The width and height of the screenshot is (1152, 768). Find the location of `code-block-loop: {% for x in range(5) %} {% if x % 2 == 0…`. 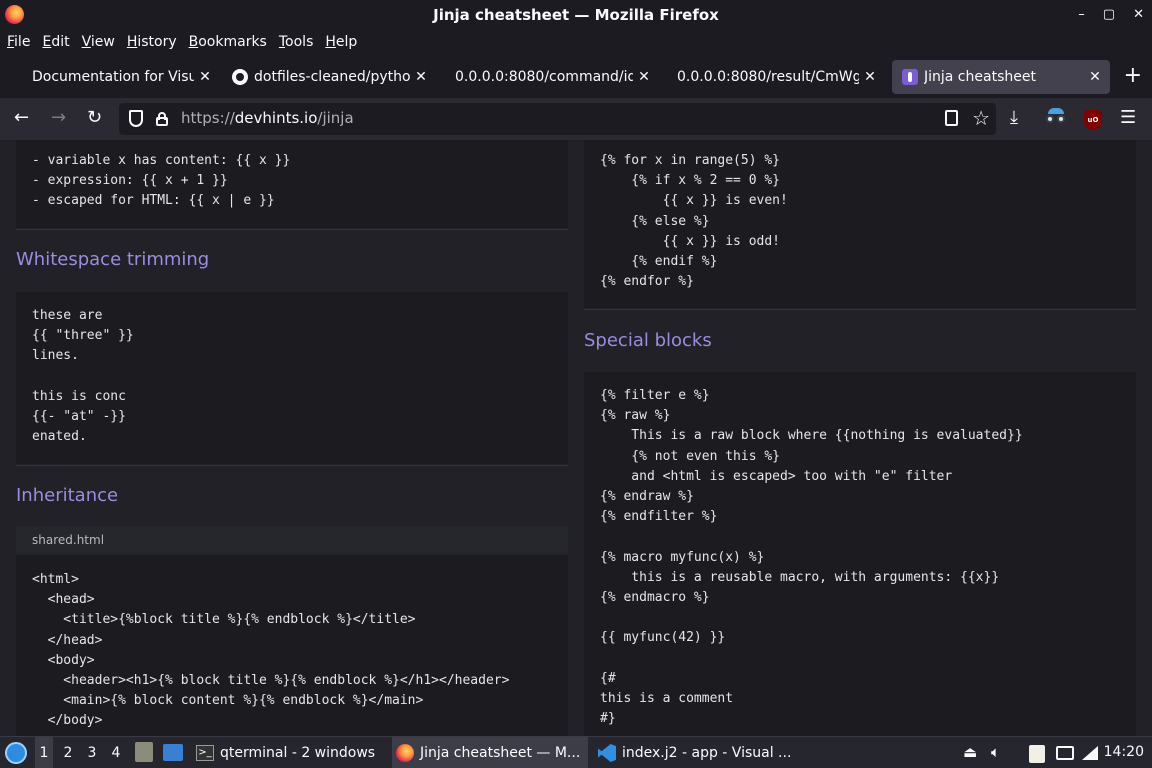

code-block-loop: {% for x in range(5) %} {% if x % 2 == 0… is located at coordinates (860, 224).